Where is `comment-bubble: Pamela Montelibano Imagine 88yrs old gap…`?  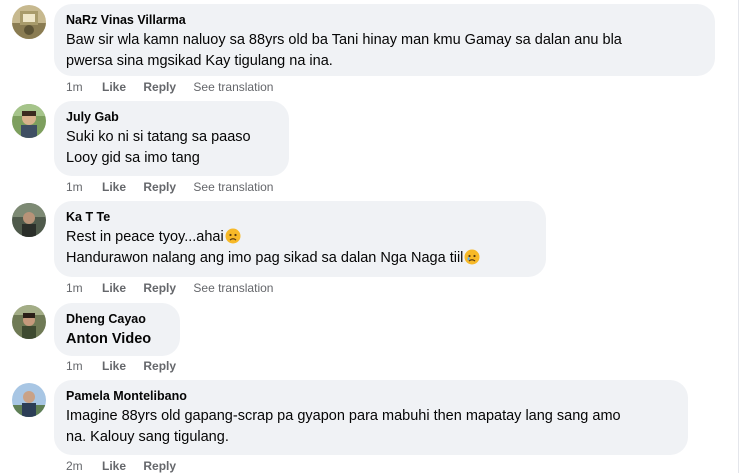 comment-bubble: Pamela Montelibano Imagine 88yrs old gap… is located at coordinates (371, 417).